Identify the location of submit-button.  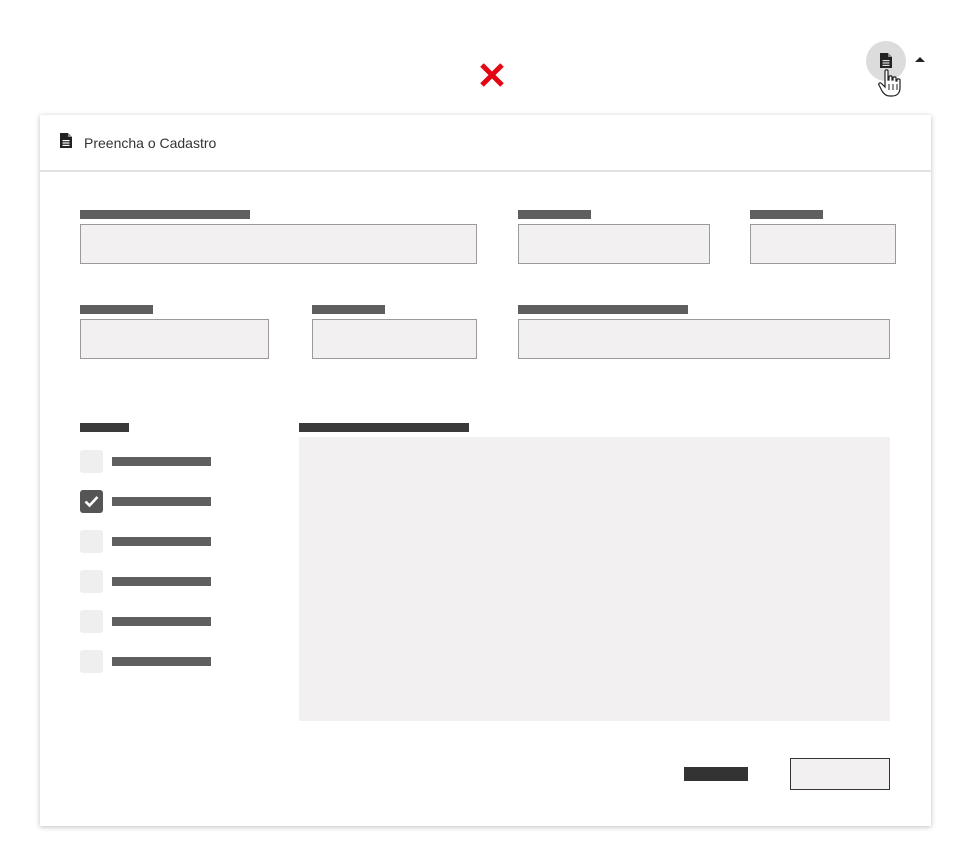
(840, 774).